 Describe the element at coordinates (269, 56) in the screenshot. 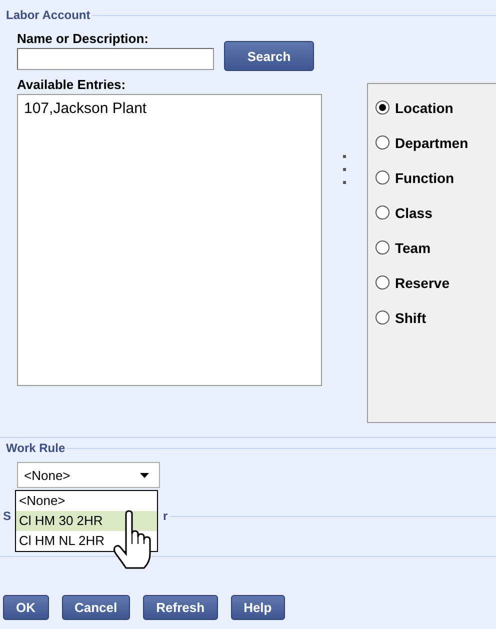

I see `search-button: Search` at that location.